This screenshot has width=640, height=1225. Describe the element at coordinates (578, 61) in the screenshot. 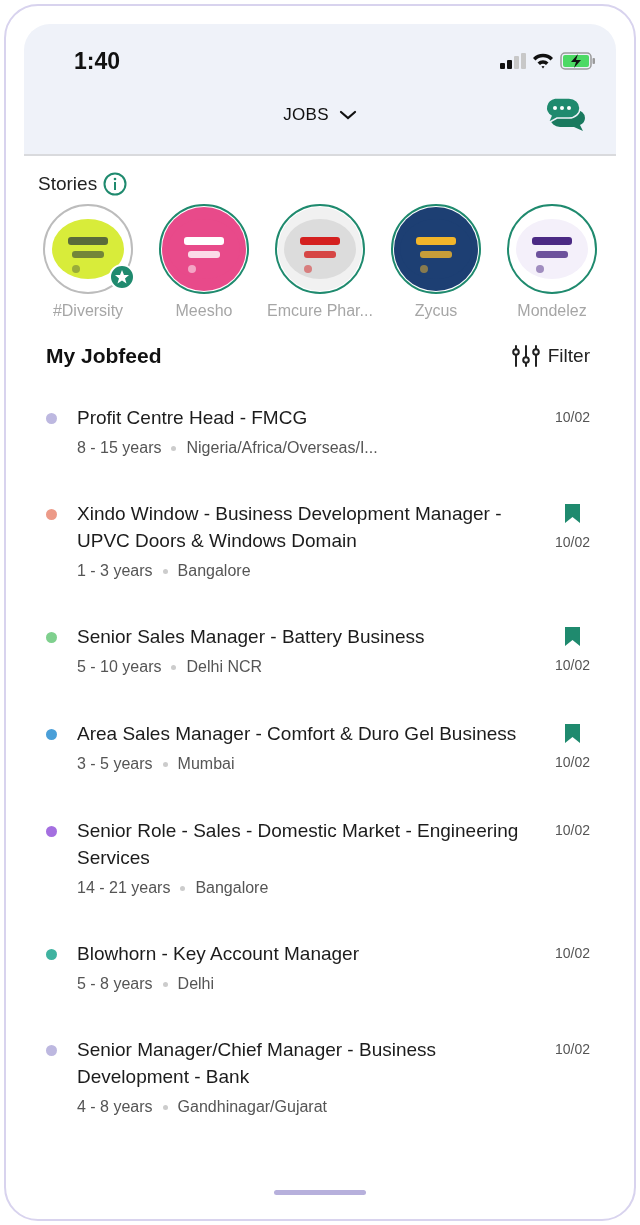

I see `battery-icon` at that location.